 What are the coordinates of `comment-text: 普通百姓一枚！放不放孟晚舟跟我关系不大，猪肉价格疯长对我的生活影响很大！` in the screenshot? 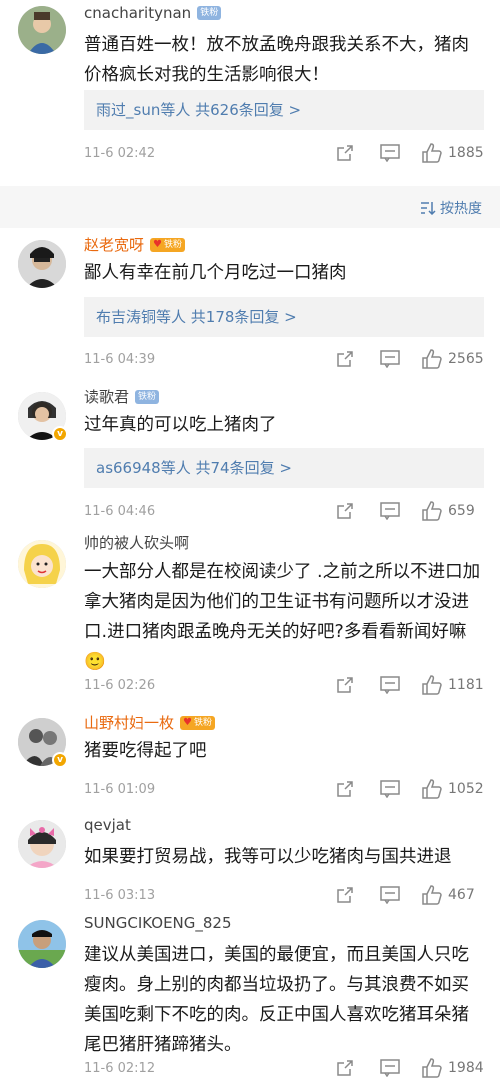 It's located at (276, 60).